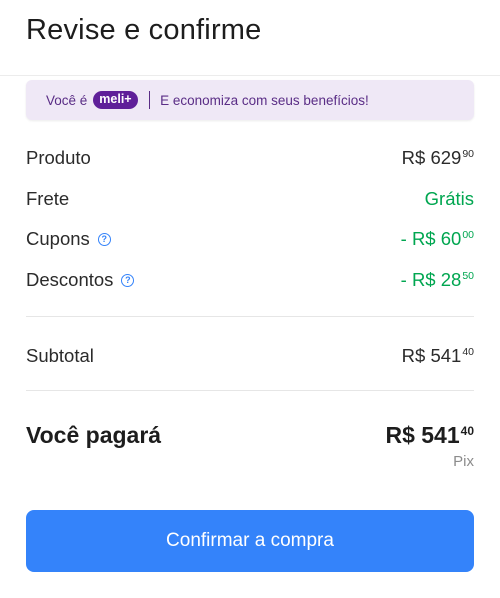  Describe the element at coordinates (149, 100) in the screenshot. I see `banner-divider` at that location.